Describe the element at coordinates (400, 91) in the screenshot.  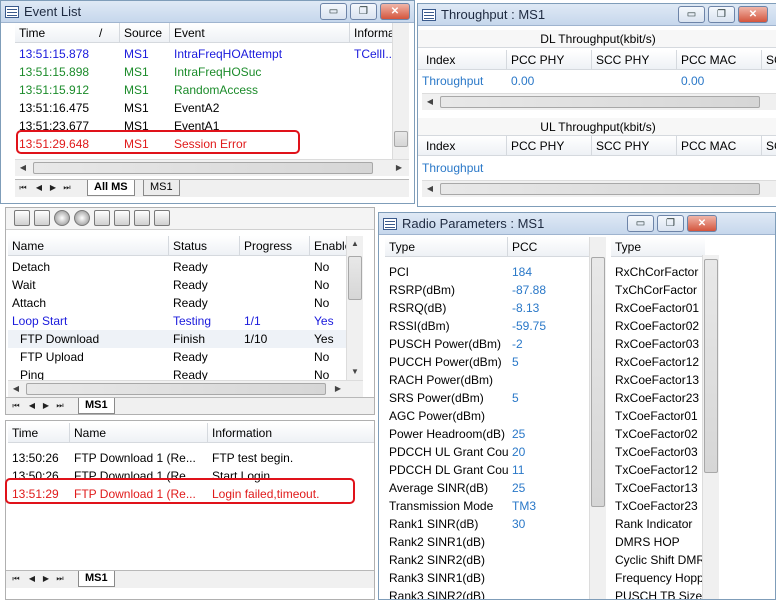
I see `event-list-vscroll` at that location.